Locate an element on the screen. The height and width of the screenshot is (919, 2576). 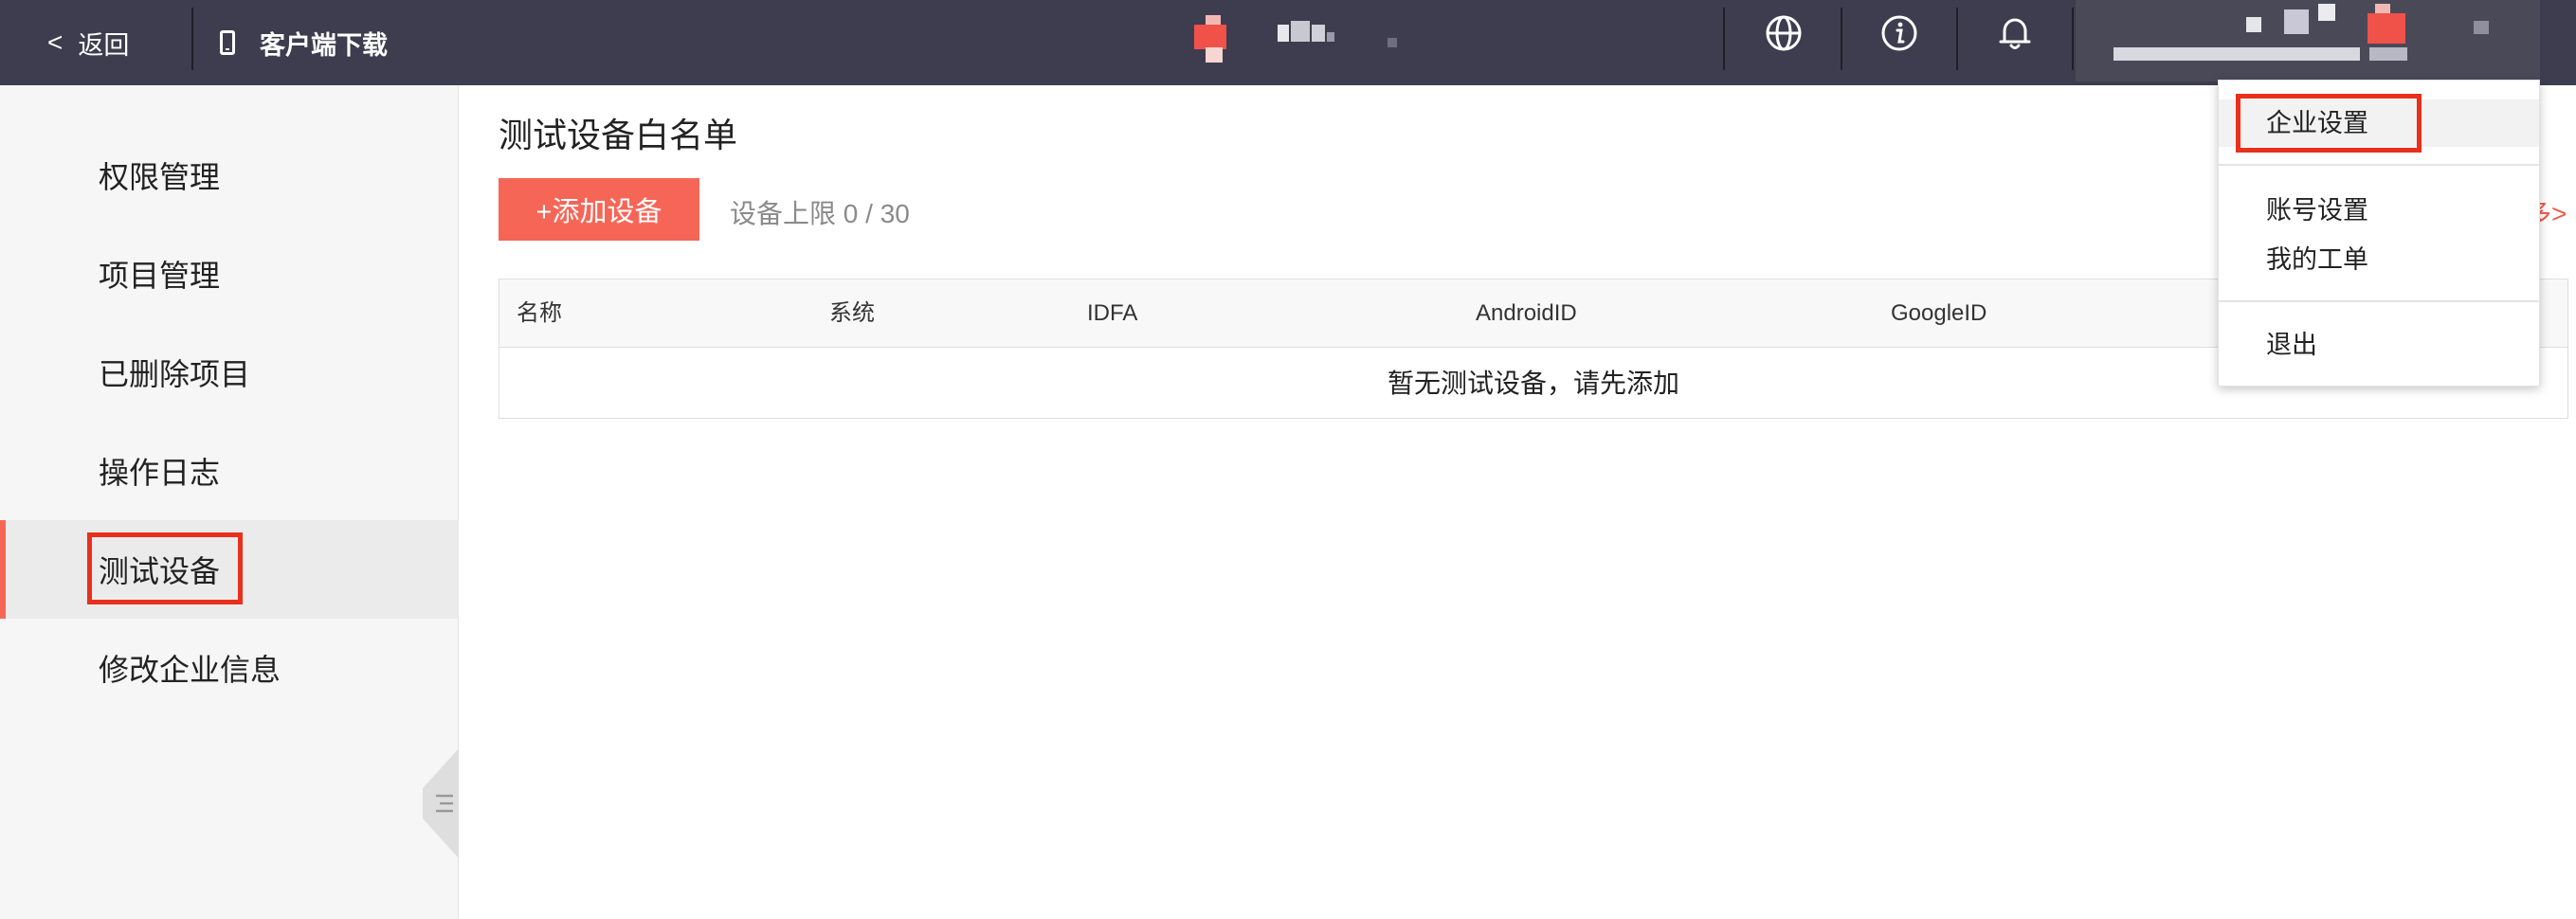
back-button: < 返回 is located at coordinates (88, 42).